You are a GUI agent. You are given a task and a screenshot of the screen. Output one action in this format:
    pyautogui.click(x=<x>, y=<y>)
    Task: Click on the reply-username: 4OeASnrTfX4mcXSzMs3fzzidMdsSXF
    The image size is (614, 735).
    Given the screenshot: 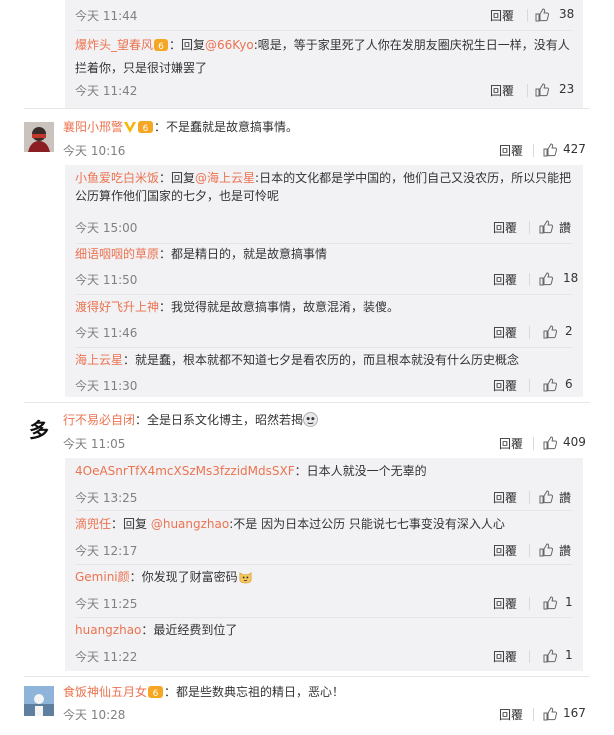 What is the action you would take?
    pyautogui.click(x=185, y=471)
    